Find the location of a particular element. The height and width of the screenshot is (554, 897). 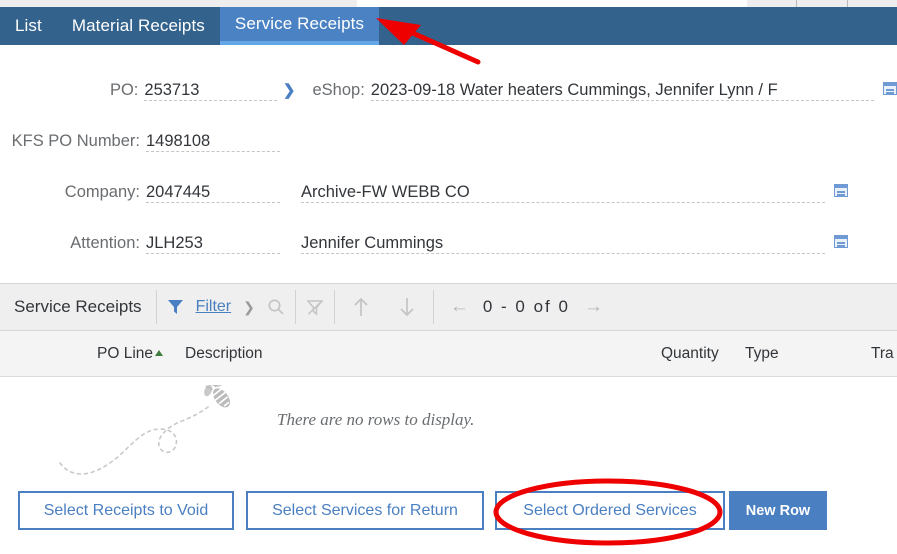

tab-bar-filler is located at coordinates (638, 26).